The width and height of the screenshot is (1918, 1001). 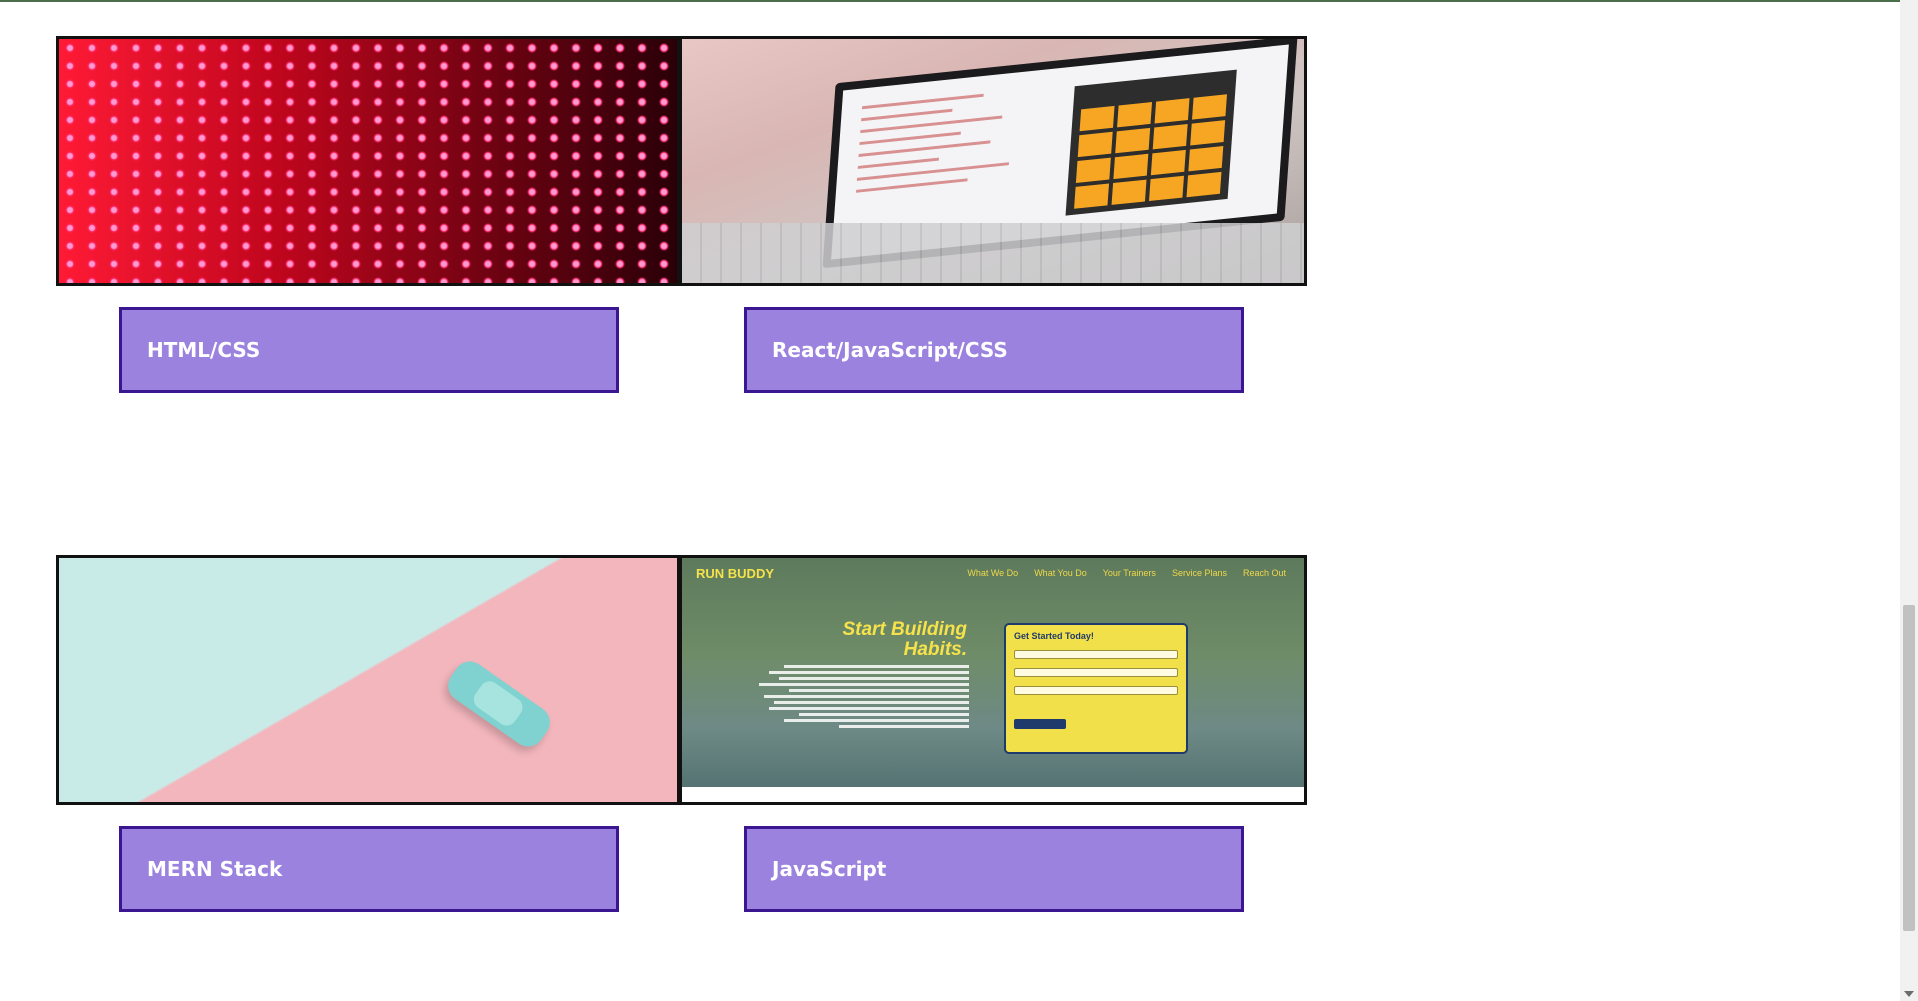 I want to click on project-label-react-javascript-css: React/JavaScript/CSS, so click(x=994, y=350).